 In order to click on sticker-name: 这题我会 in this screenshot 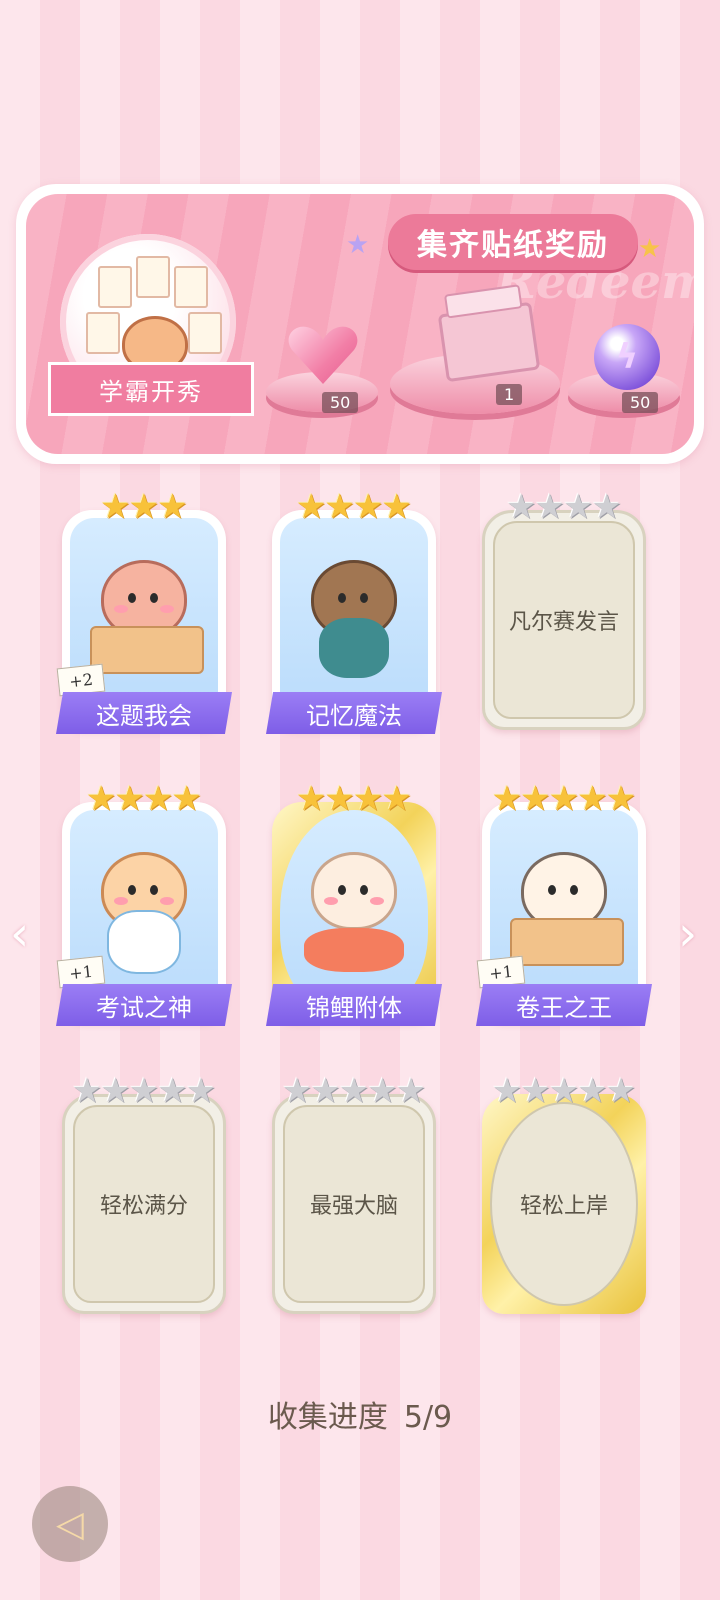, I will do `click(144, 713)`.